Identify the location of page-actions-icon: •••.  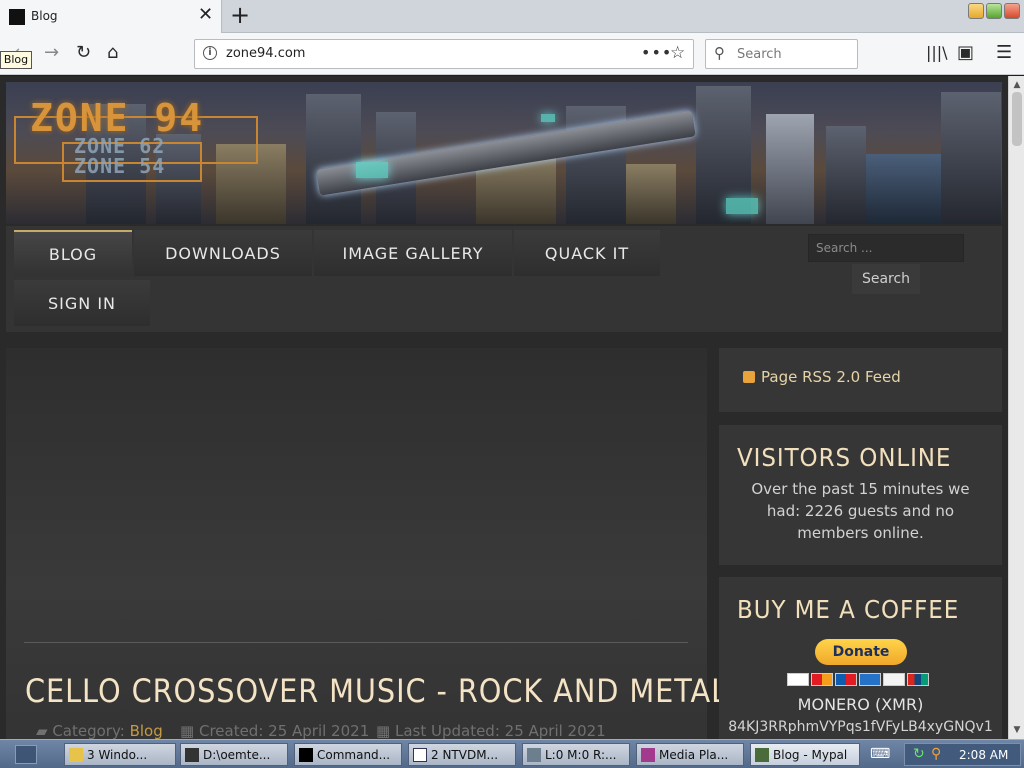
(656, 52).